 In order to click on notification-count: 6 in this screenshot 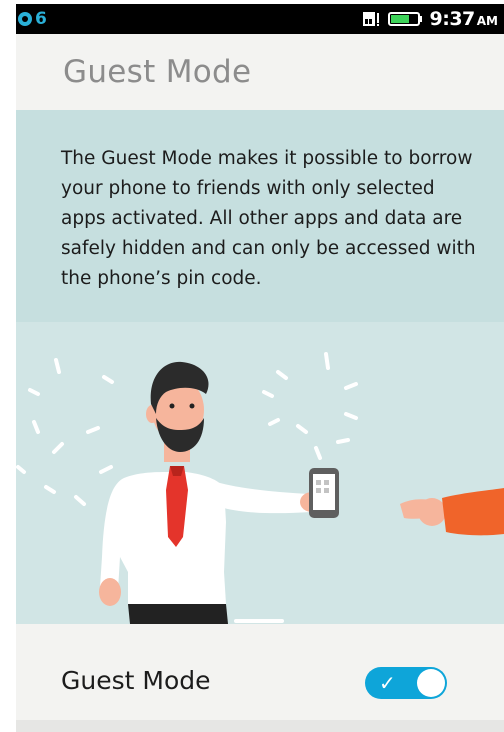, I will do `click(41, 19)`.